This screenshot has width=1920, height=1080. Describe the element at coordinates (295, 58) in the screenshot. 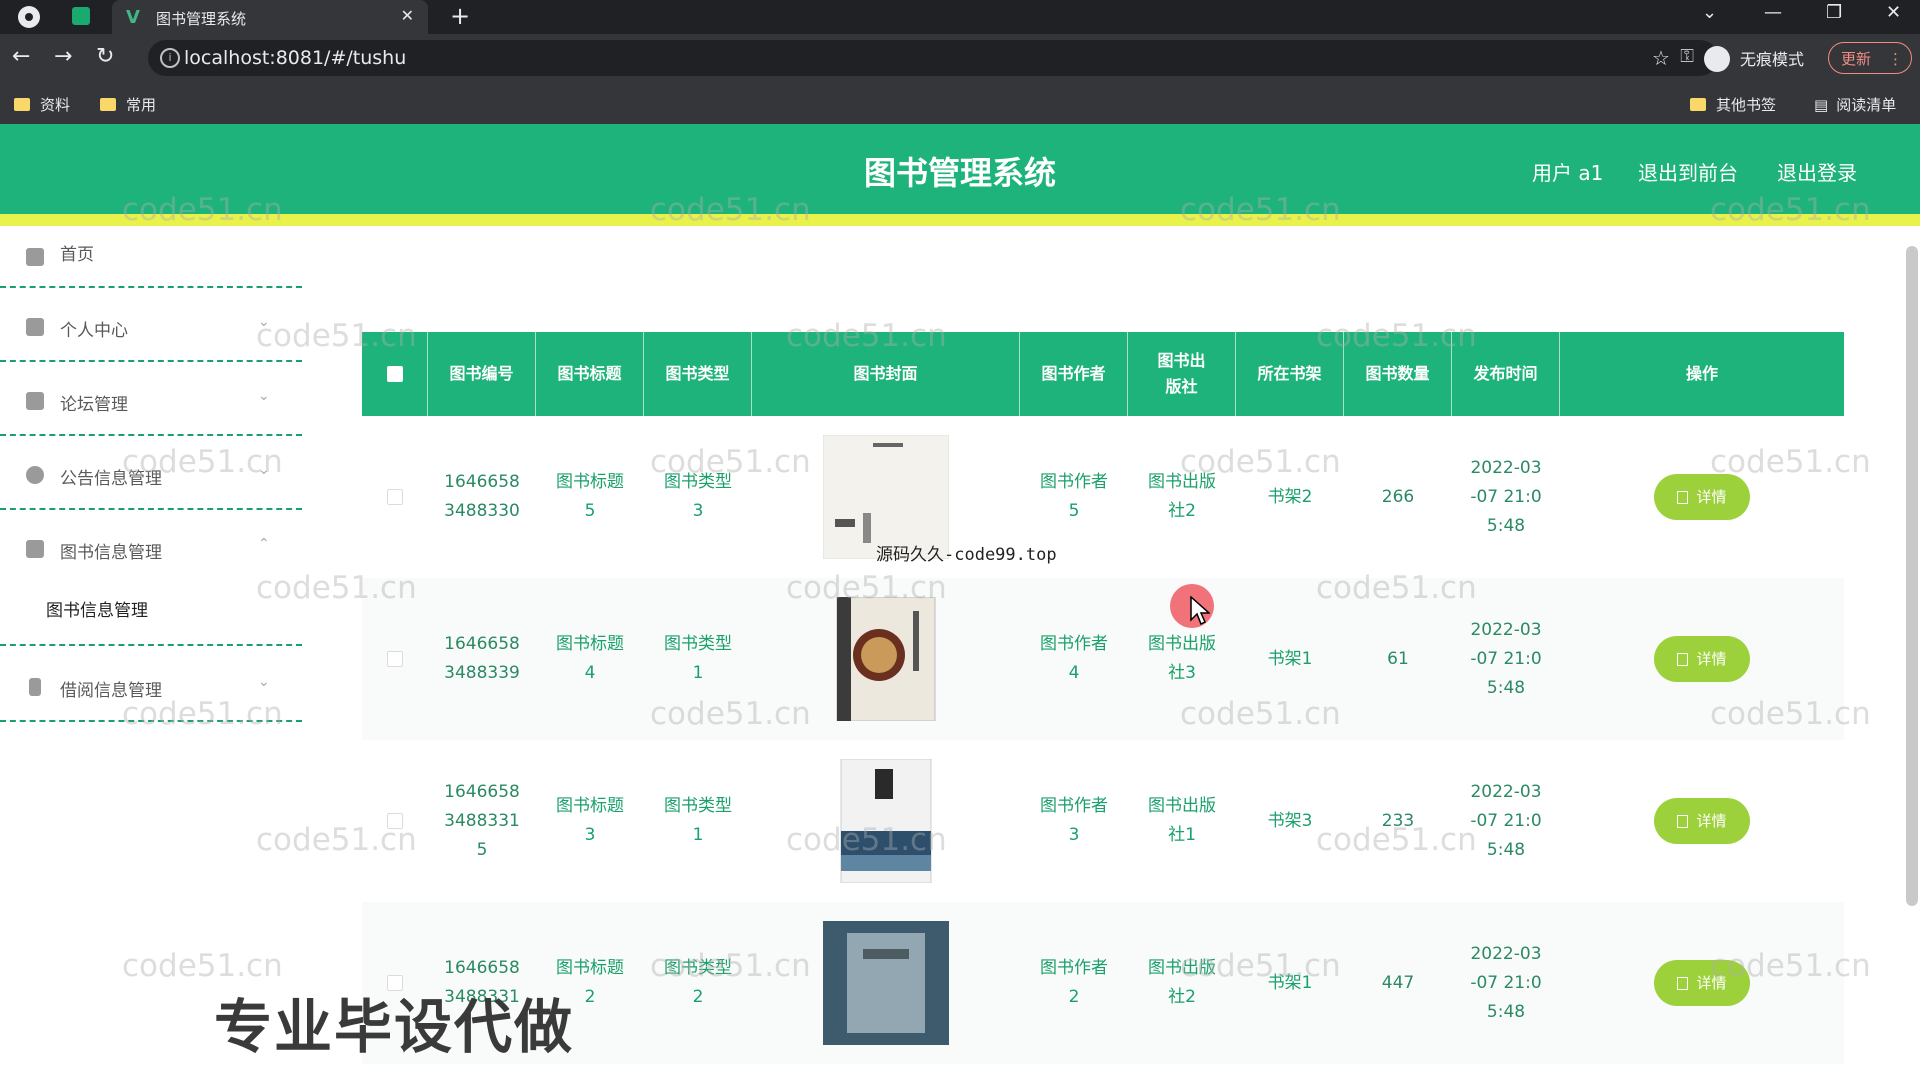

I see `url-text: localhost:8081/#/tushu` at that location.